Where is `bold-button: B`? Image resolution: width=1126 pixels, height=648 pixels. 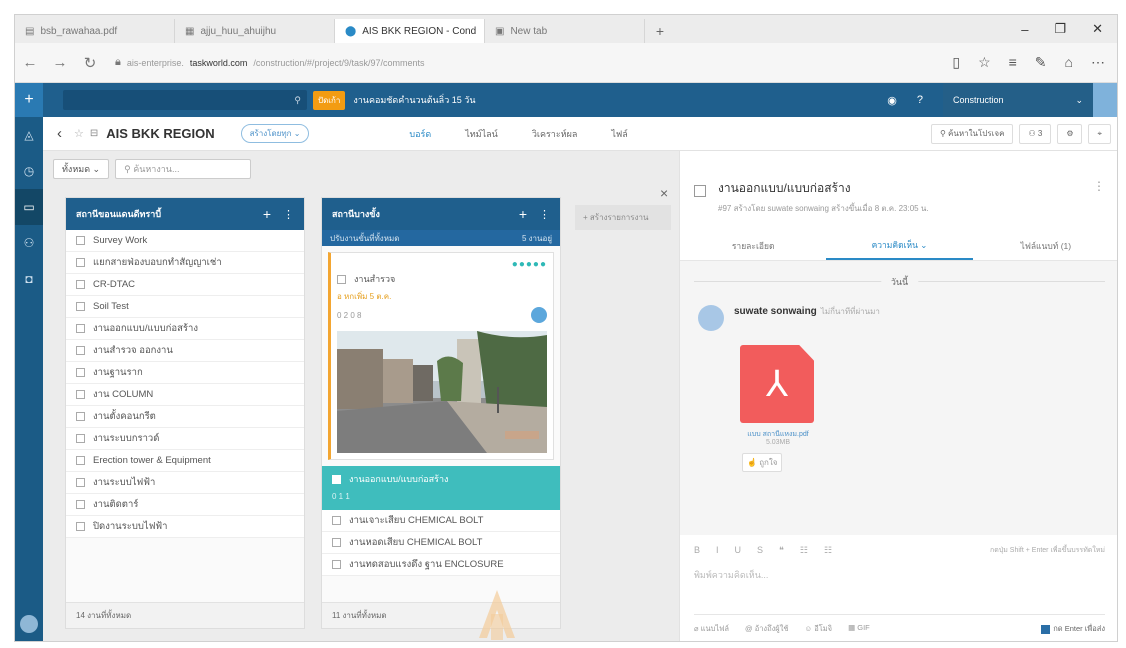 bold-button: B is located at coordinates (697, 550).